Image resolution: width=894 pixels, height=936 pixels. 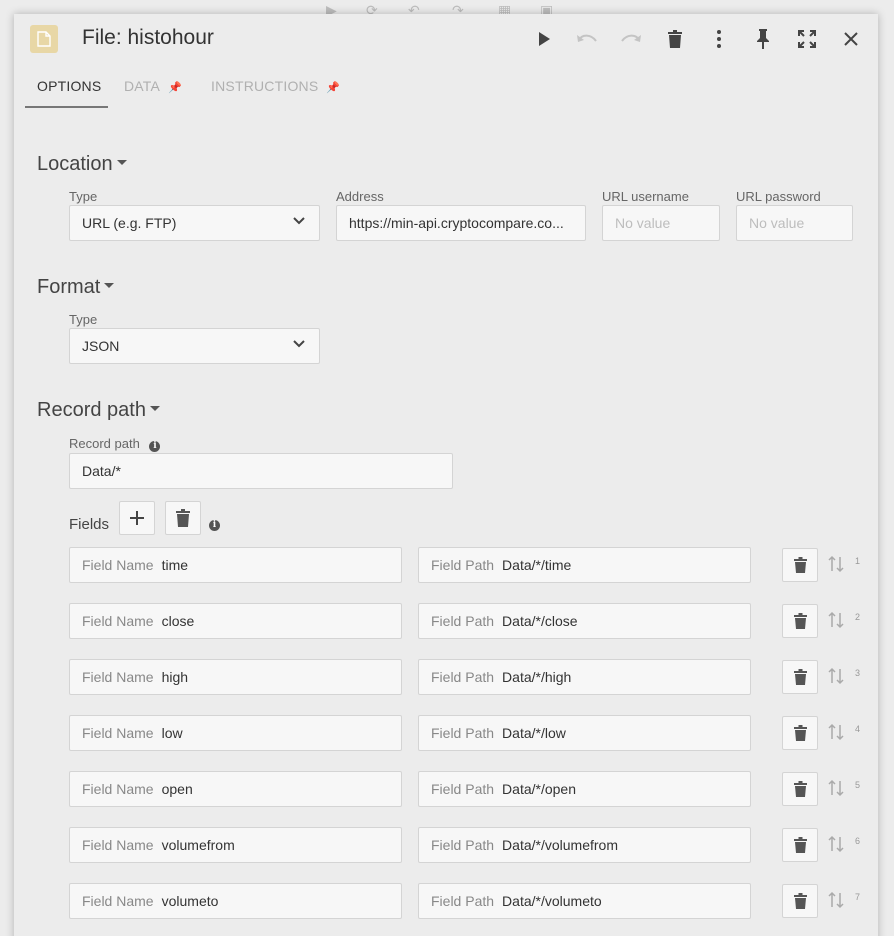 What do you see at coordinates (235, 901) in the screenshot?
I see `field-name-input: Field Name volumeto` at bounding box center [235, 901].